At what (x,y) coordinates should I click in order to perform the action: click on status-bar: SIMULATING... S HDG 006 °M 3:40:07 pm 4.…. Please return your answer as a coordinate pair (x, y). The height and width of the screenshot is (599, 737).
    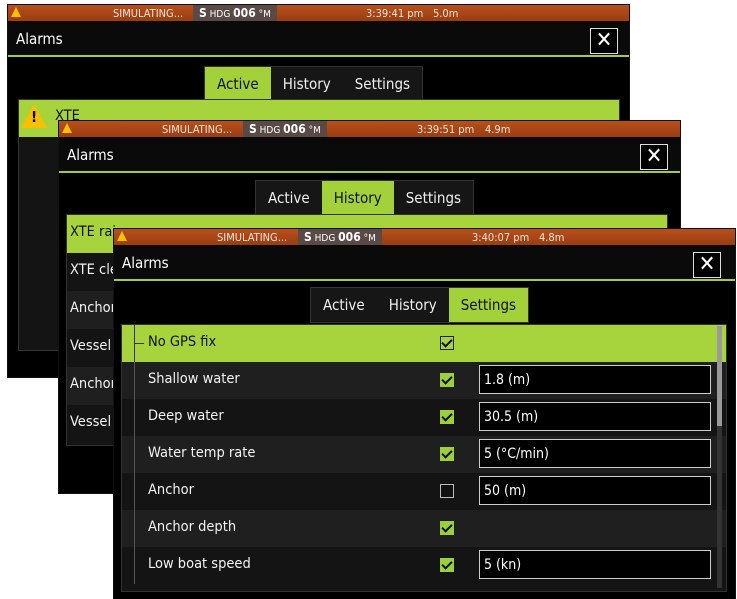
    Looking at the image, I should click on (424, 237).